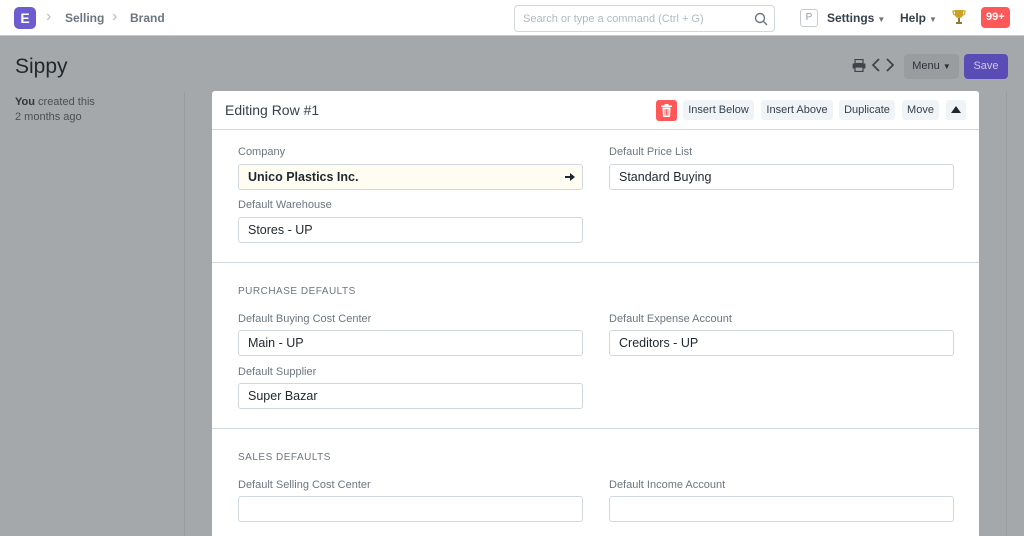 This screenshot has width=1024, height=536. I want to click on default-supplier-field: Super Bazar, so click(410, 396).